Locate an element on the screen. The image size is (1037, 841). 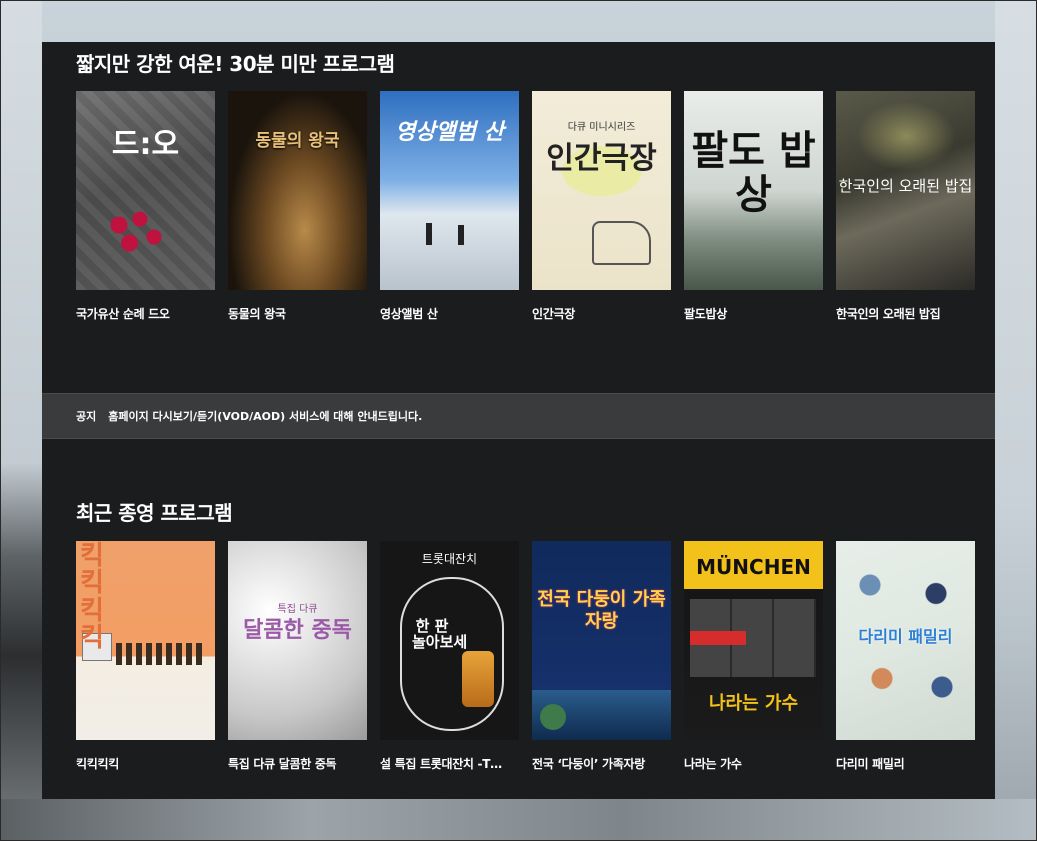
program-title: 한국인의 오래된 밥집 is located at coordinates (905, 313).